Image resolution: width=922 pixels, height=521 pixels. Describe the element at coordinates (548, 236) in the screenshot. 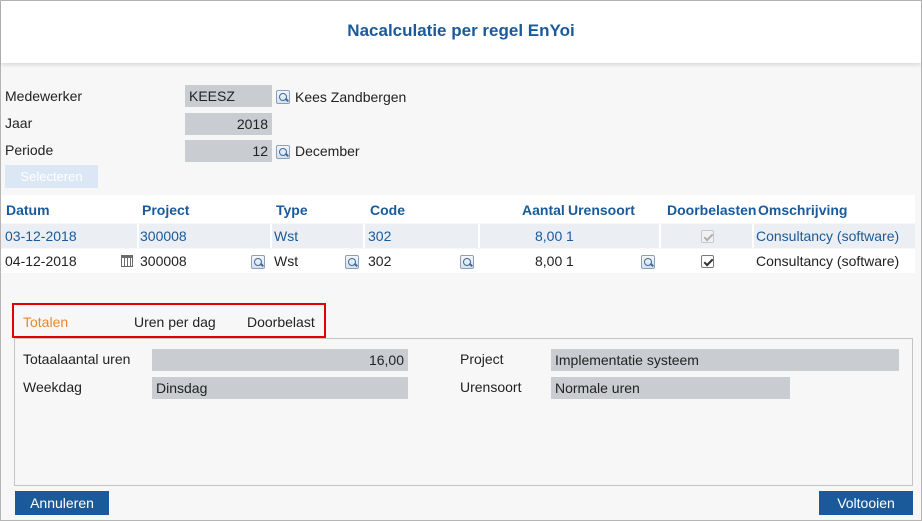

I see `row1-aantal: 8,00` at that location.